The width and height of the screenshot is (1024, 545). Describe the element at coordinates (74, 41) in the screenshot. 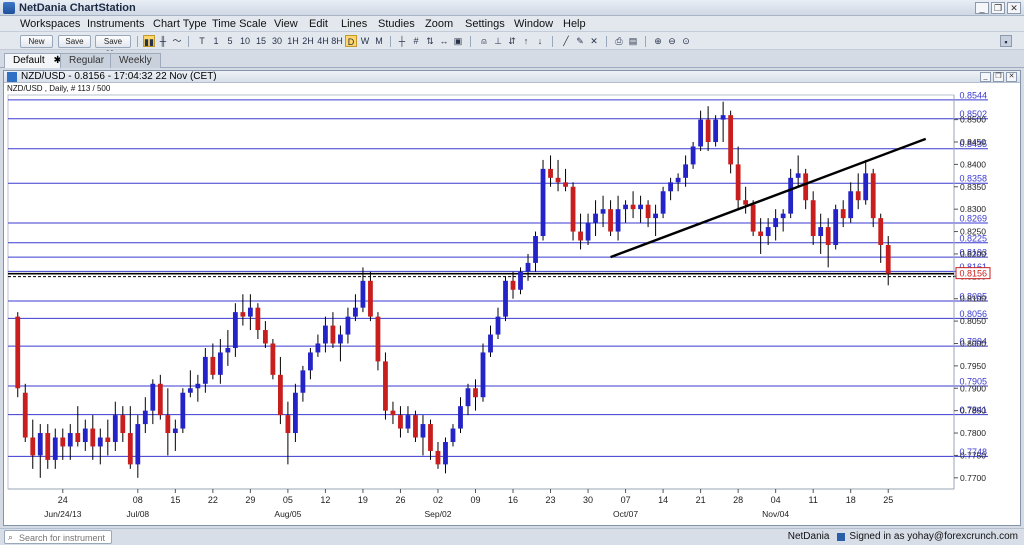

I see `save-button: Save` at that location.